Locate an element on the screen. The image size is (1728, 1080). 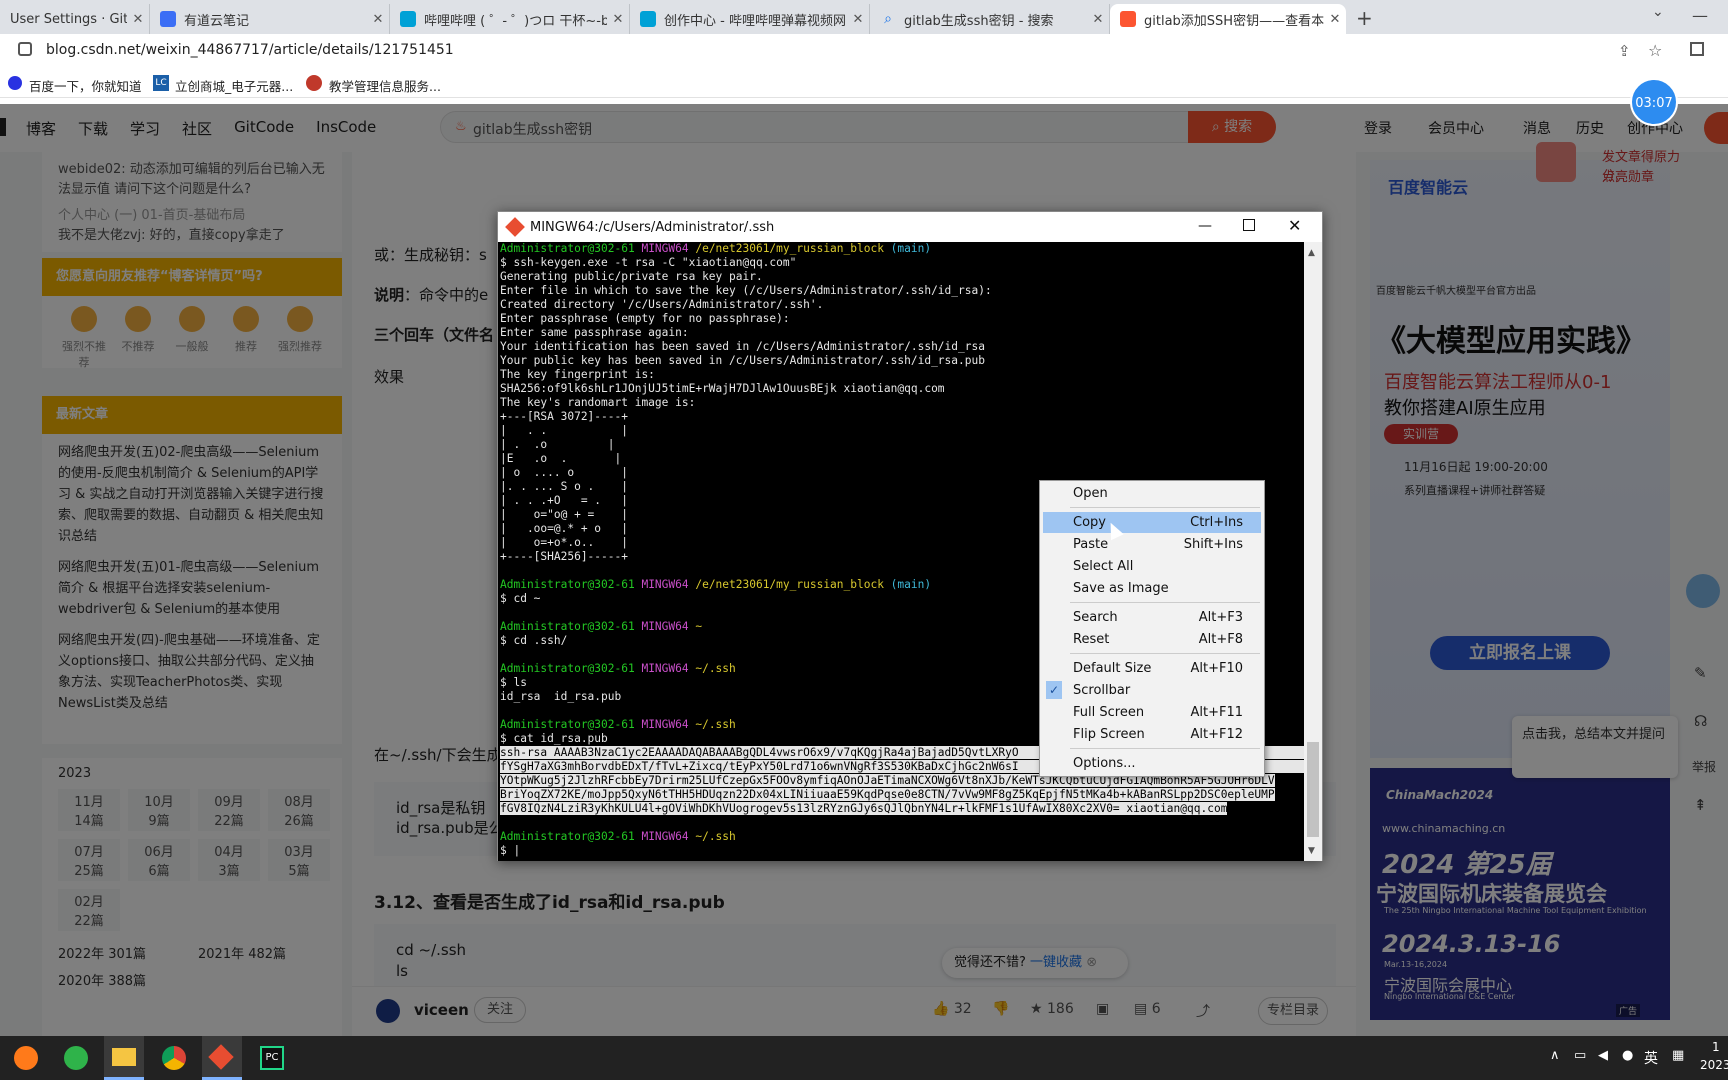
recording-timer: 03:07 is located at coordinates (1654, 102).